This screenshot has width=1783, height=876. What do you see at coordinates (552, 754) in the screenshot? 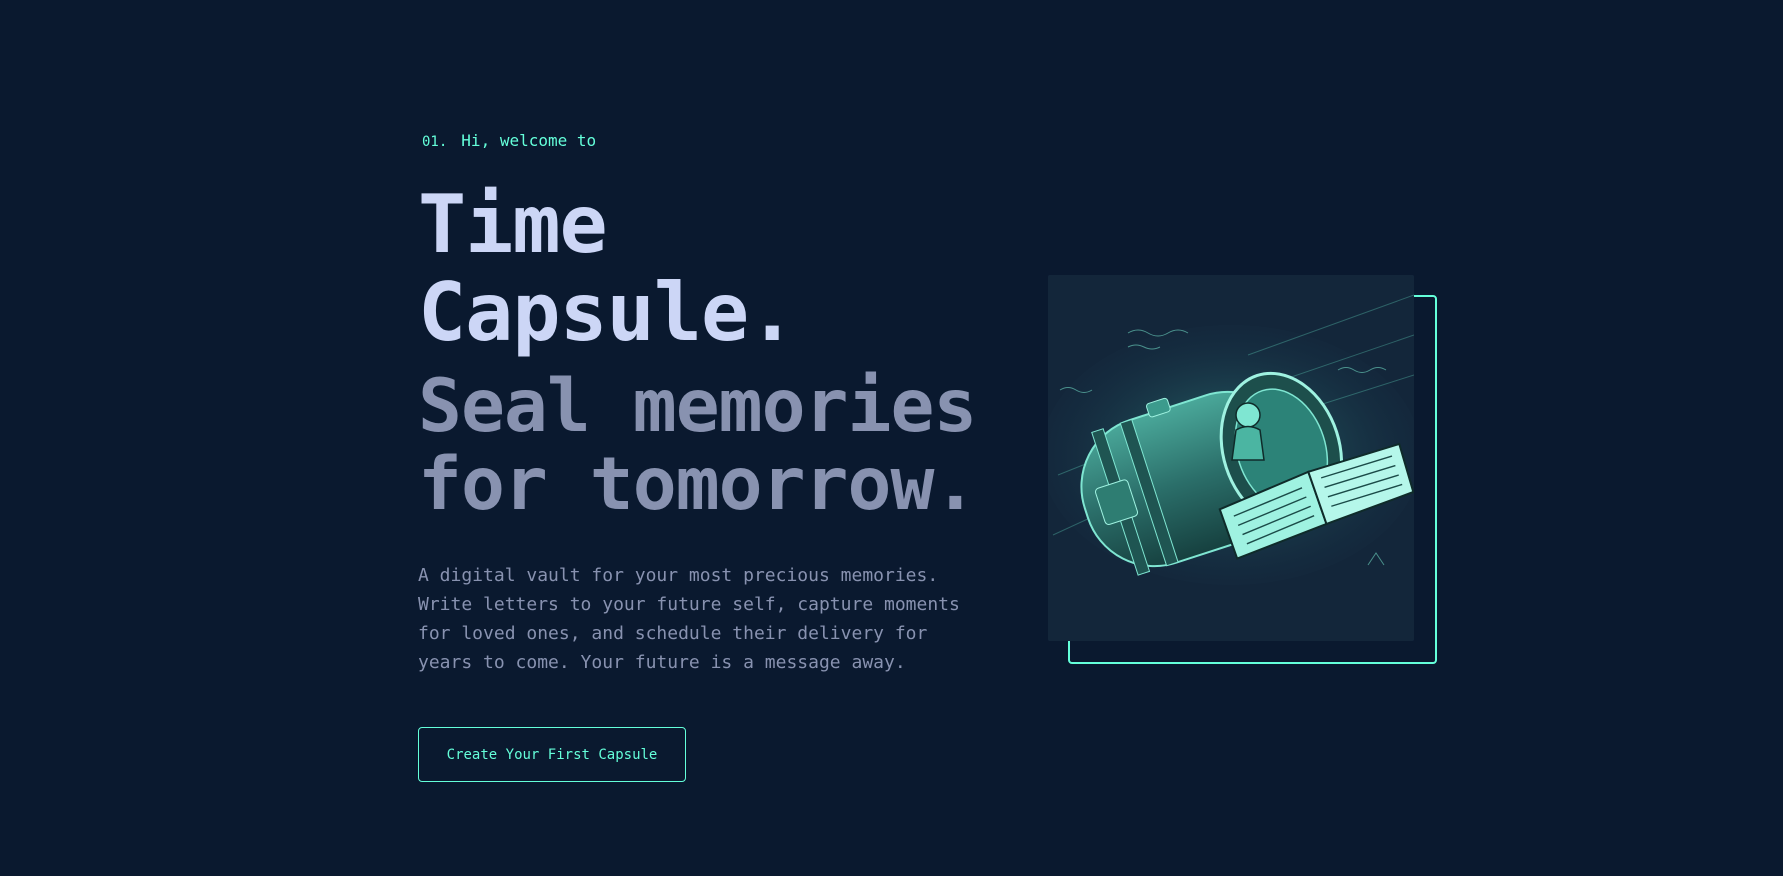
I see `create-capsule-button: Create Your First Capsule` at bounding box center [552, 754].